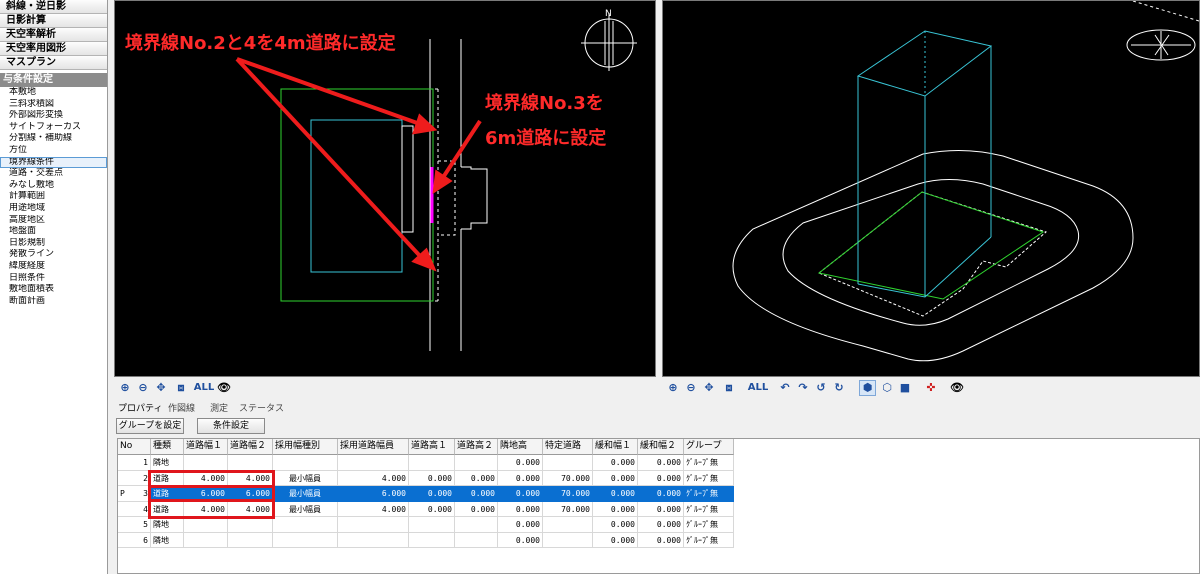 The height and width of the screenshot is (574, 1200). I want to click on menu-item: 分割線・補助線, so click(53, 139).